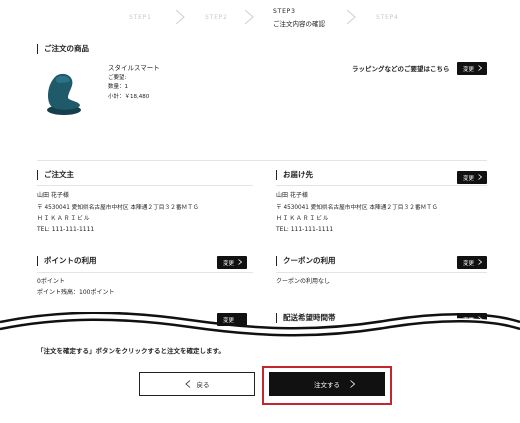  I want to click on back-button: 戻る, so click(197, 384).